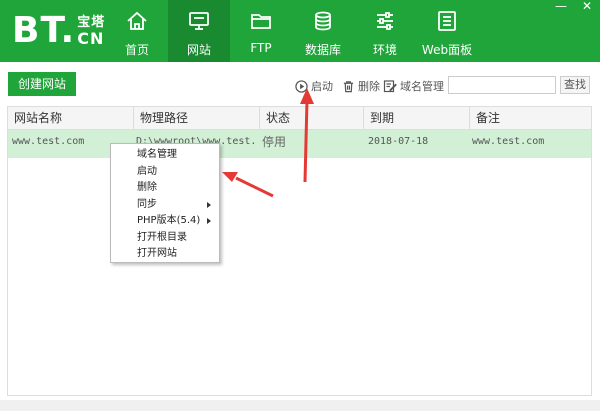 The height and width of the screenshot is (411, 600). Describe the element at coordinates (508, 141) in the screenshot. I see `cell-note: www.test.com` at that location.